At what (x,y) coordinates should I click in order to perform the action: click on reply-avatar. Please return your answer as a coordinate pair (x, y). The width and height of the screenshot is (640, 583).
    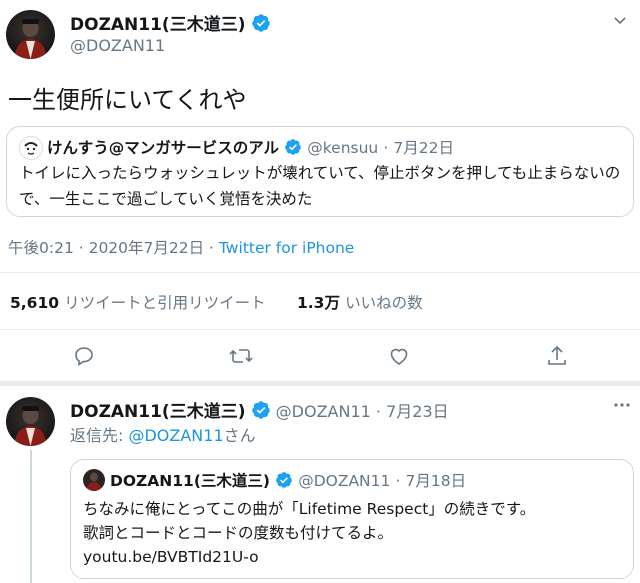
    Looking at the image, I should click on (30, 421).